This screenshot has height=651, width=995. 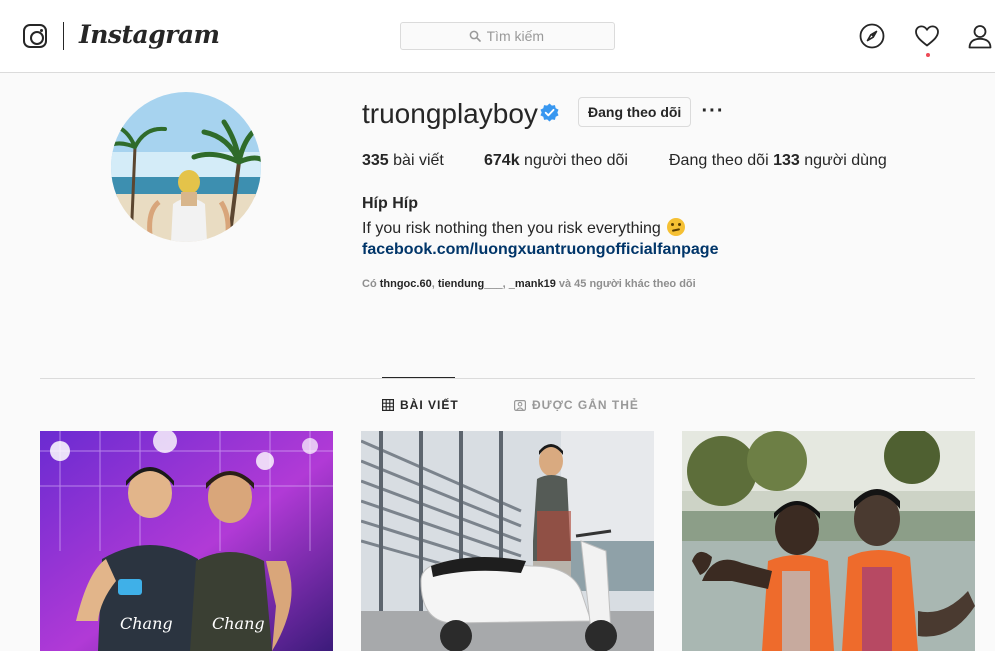 I want to click on followers-stat: 674k người theo dõi, so click(x=556, y=161).